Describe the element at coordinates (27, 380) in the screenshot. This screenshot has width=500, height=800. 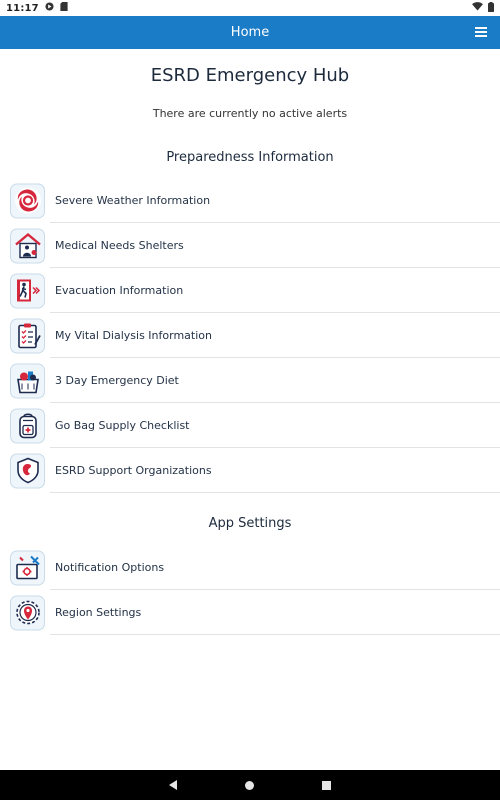
I see `groceries-icon` at that location.